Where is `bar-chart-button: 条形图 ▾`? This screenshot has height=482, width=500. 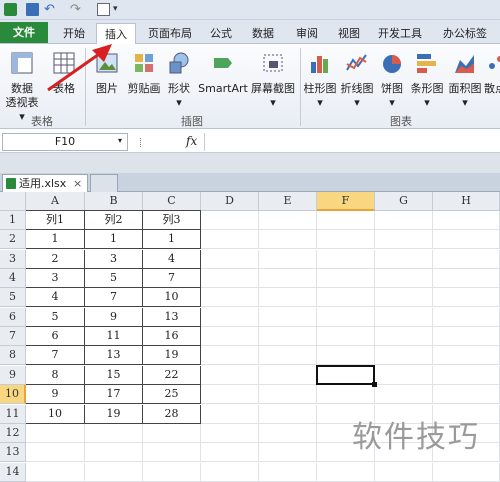
bar-chart-button: 条形图 ▾ is located at coordinates (427, 80).